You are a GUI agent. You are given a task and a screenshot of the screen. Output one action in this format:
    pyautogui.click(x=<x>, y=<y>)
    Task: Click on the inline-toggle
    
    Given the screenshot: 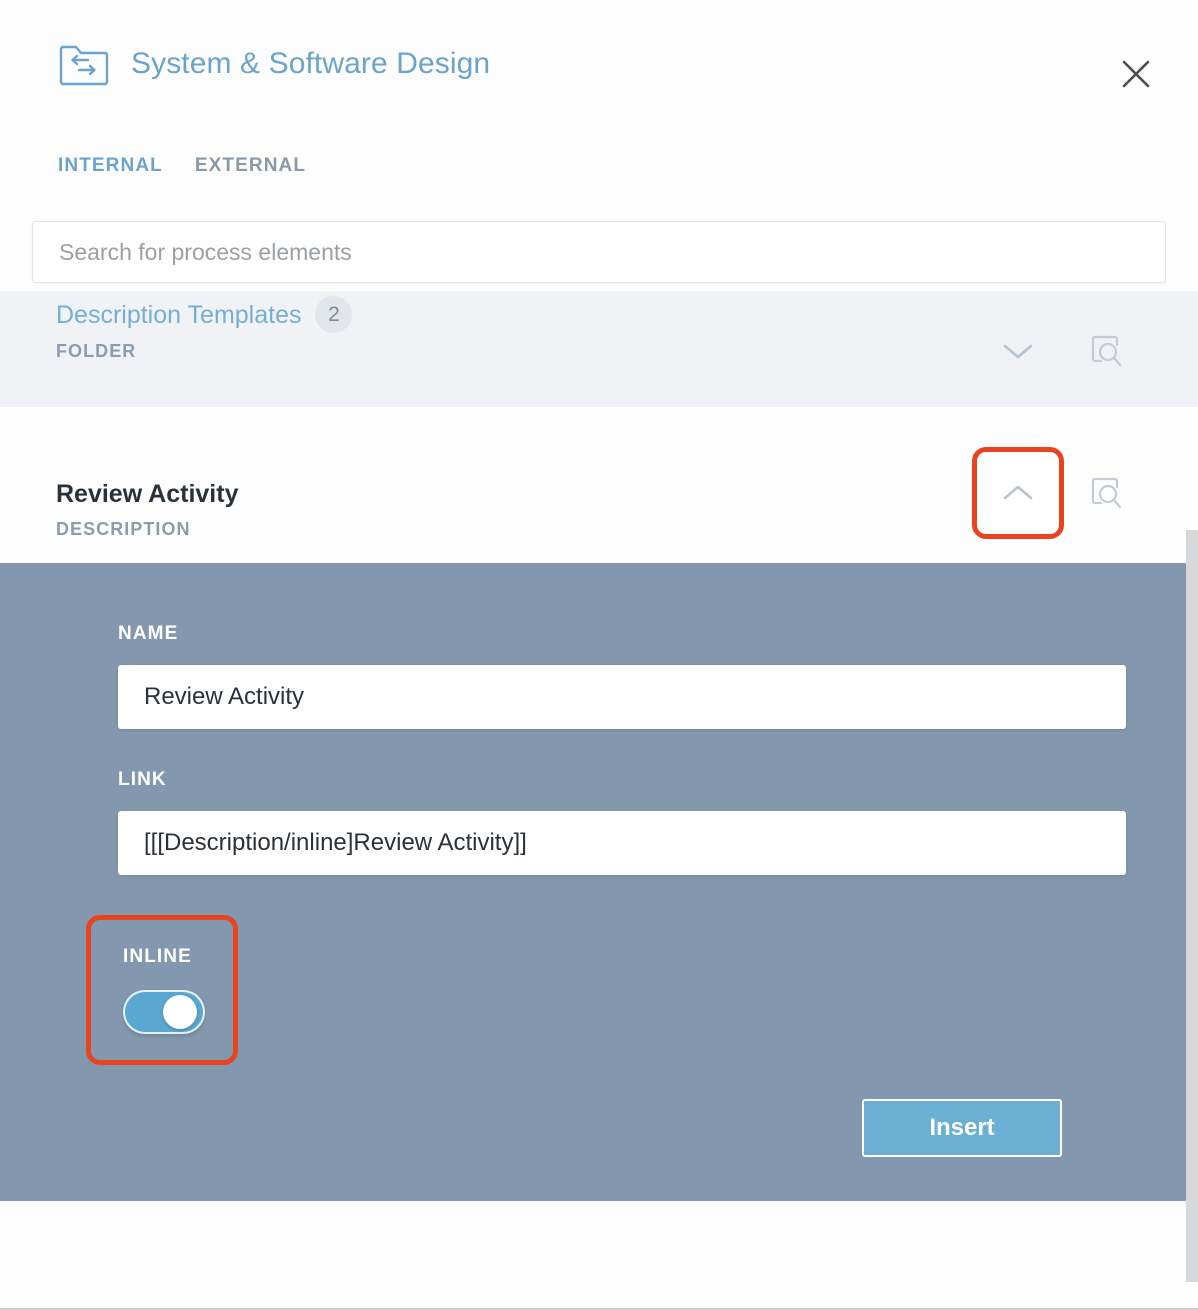 What is the action you would take?
    pyautogui.click(x=164, y=1012)
    